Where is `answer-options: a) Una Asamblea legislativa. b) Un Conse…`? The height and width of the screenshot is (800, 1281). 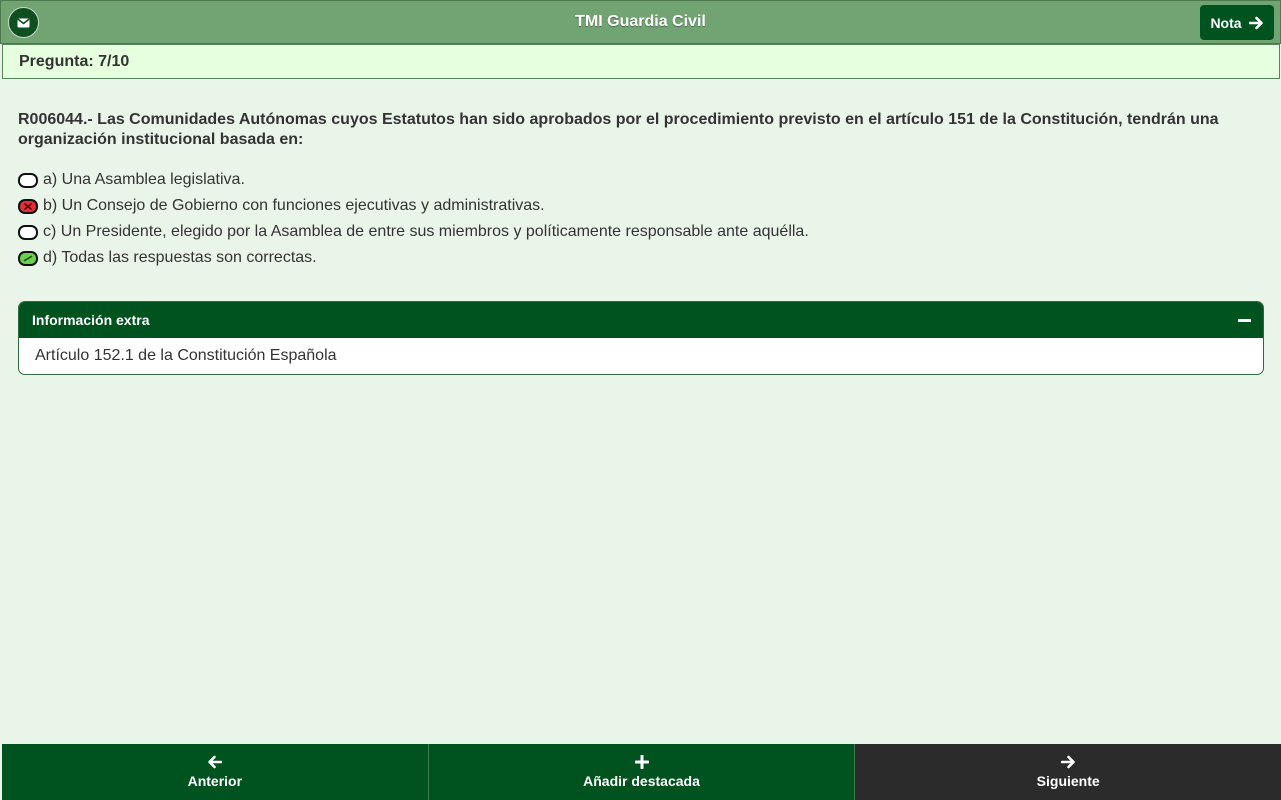
answer-options: a) Una Asamblea legislativa. b) Un Conse… is located at coordinates (633, 219).